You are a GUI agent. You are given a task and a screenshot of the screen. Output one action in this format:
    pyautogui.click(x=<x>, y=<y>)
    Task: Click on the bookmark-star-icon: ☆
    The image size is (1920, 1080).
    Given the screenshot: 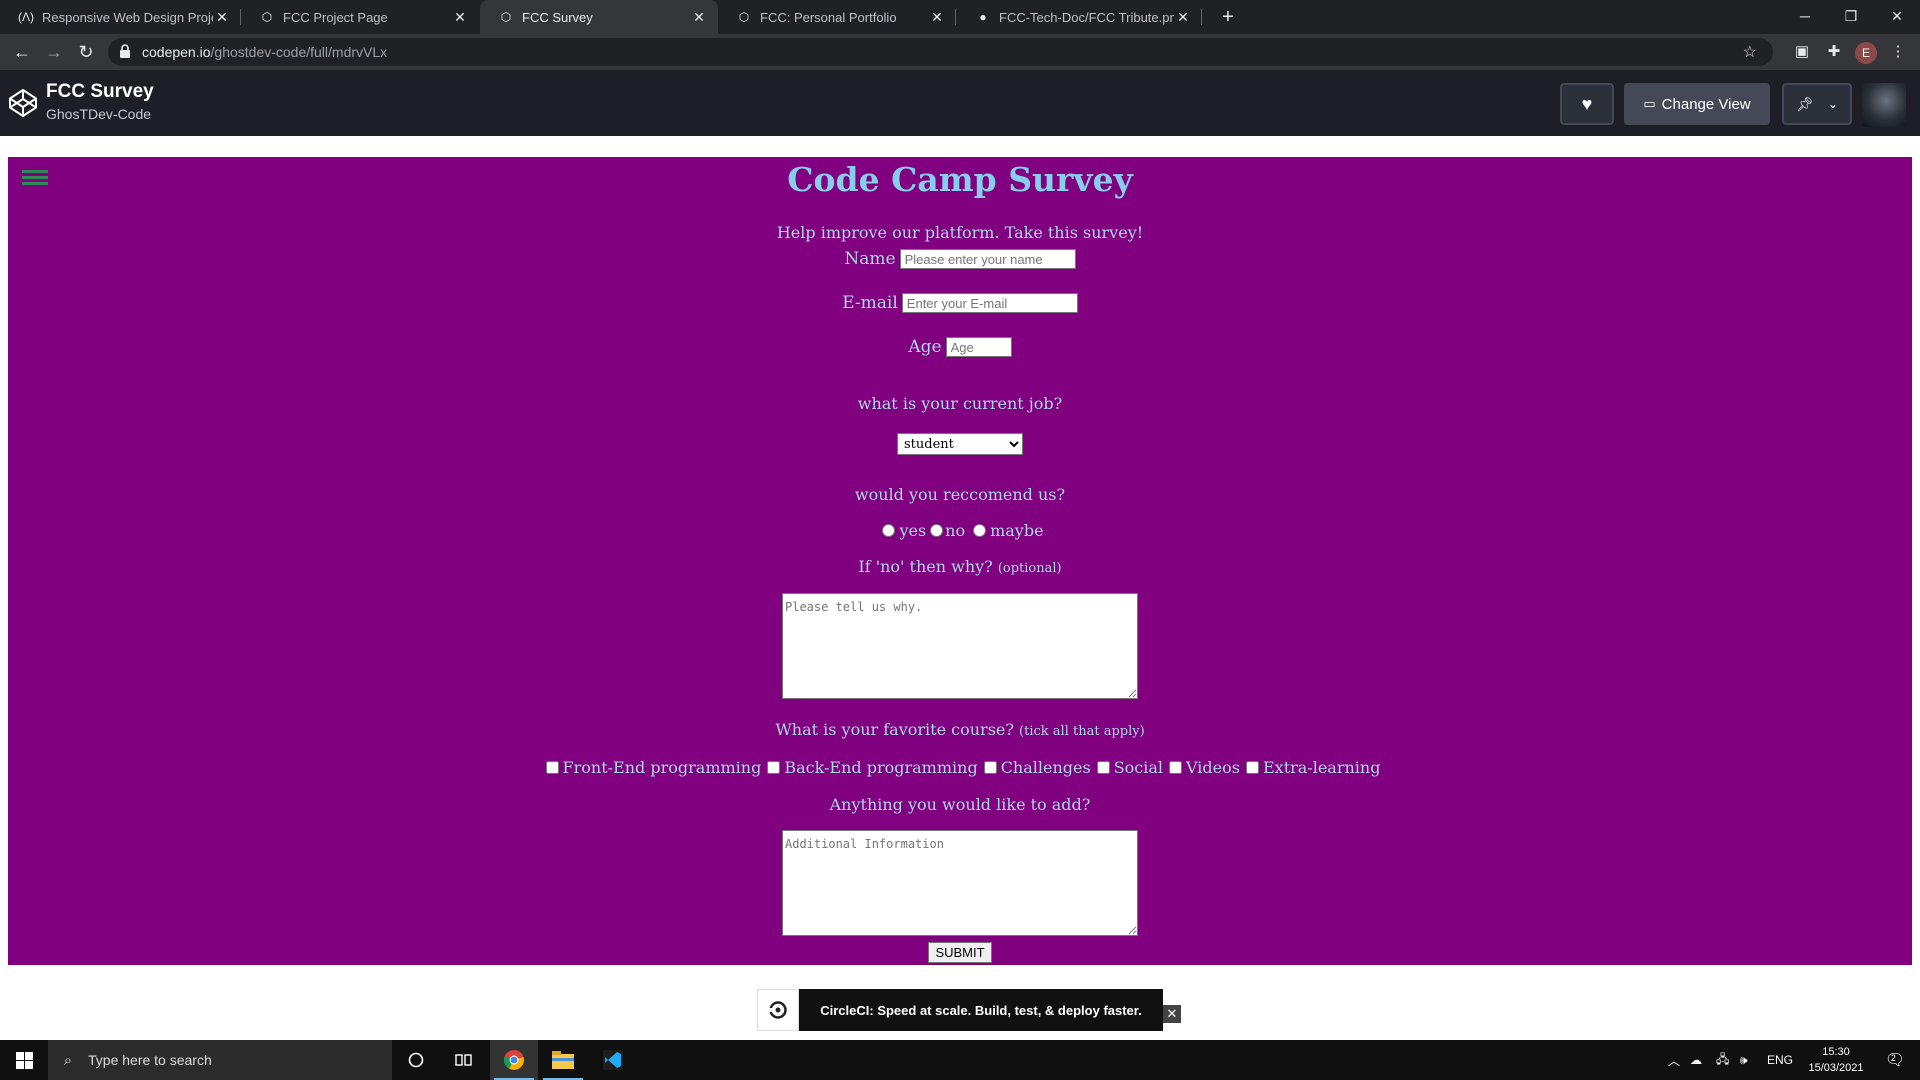 What is the action you would take?
    pyautogui.click(x=1750, y=52)
    